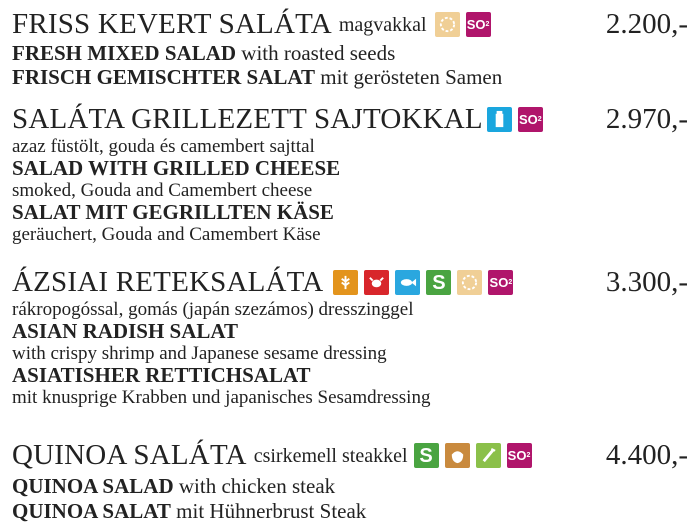  What do you see at coordinates (166, 234) in the screenshot?
I see `item-line: geräuchert, Gouda and Camembert Käse` at bounding box center [166, 234].